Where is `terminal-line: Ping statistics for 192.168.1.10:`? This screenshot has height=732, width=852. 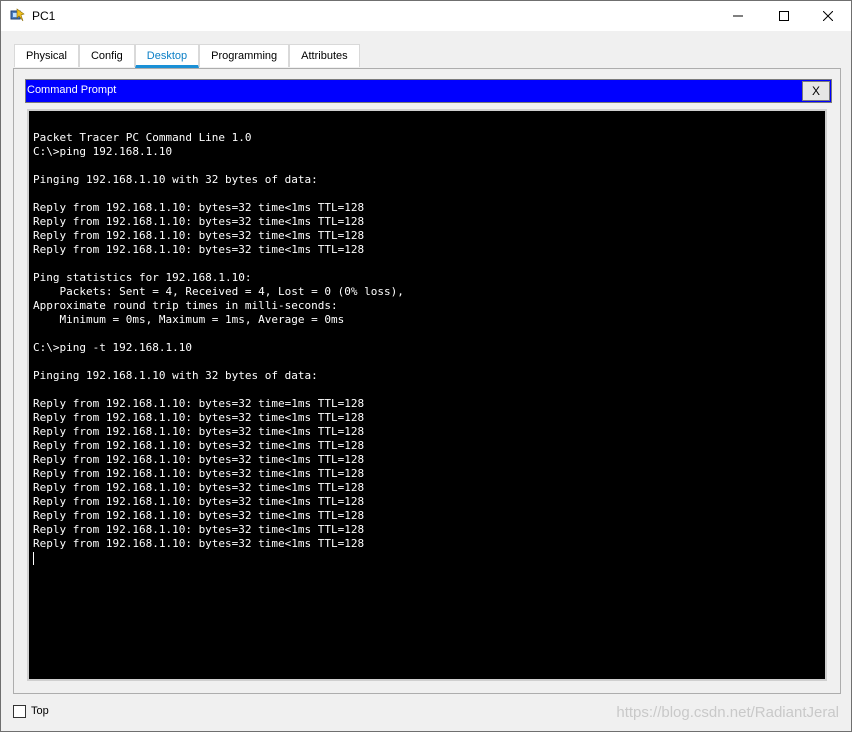
terminal-line: Ping statistics for 192.168.1.10: is located at coordinates (142, 277).